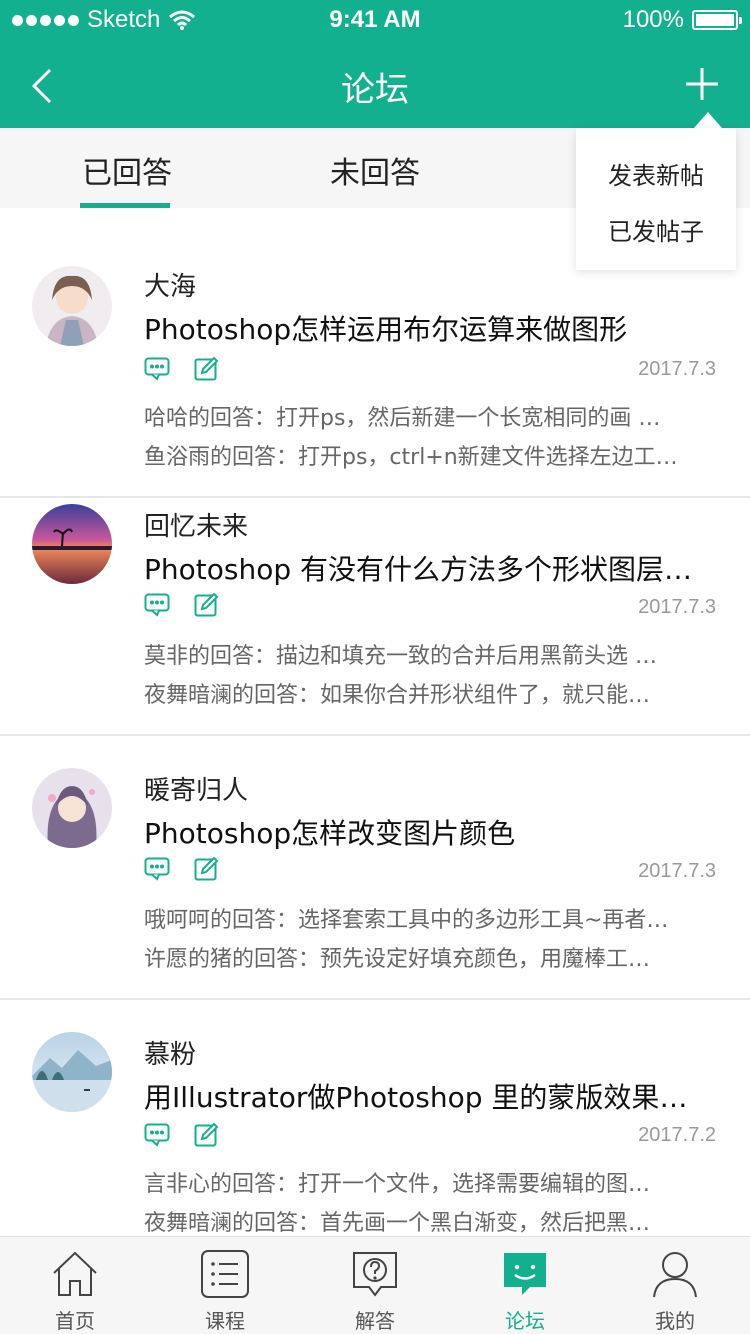 The height and width of the screenshot is (1334, 750). I want to click on post-author: 回忆未来, so click(196, 527).